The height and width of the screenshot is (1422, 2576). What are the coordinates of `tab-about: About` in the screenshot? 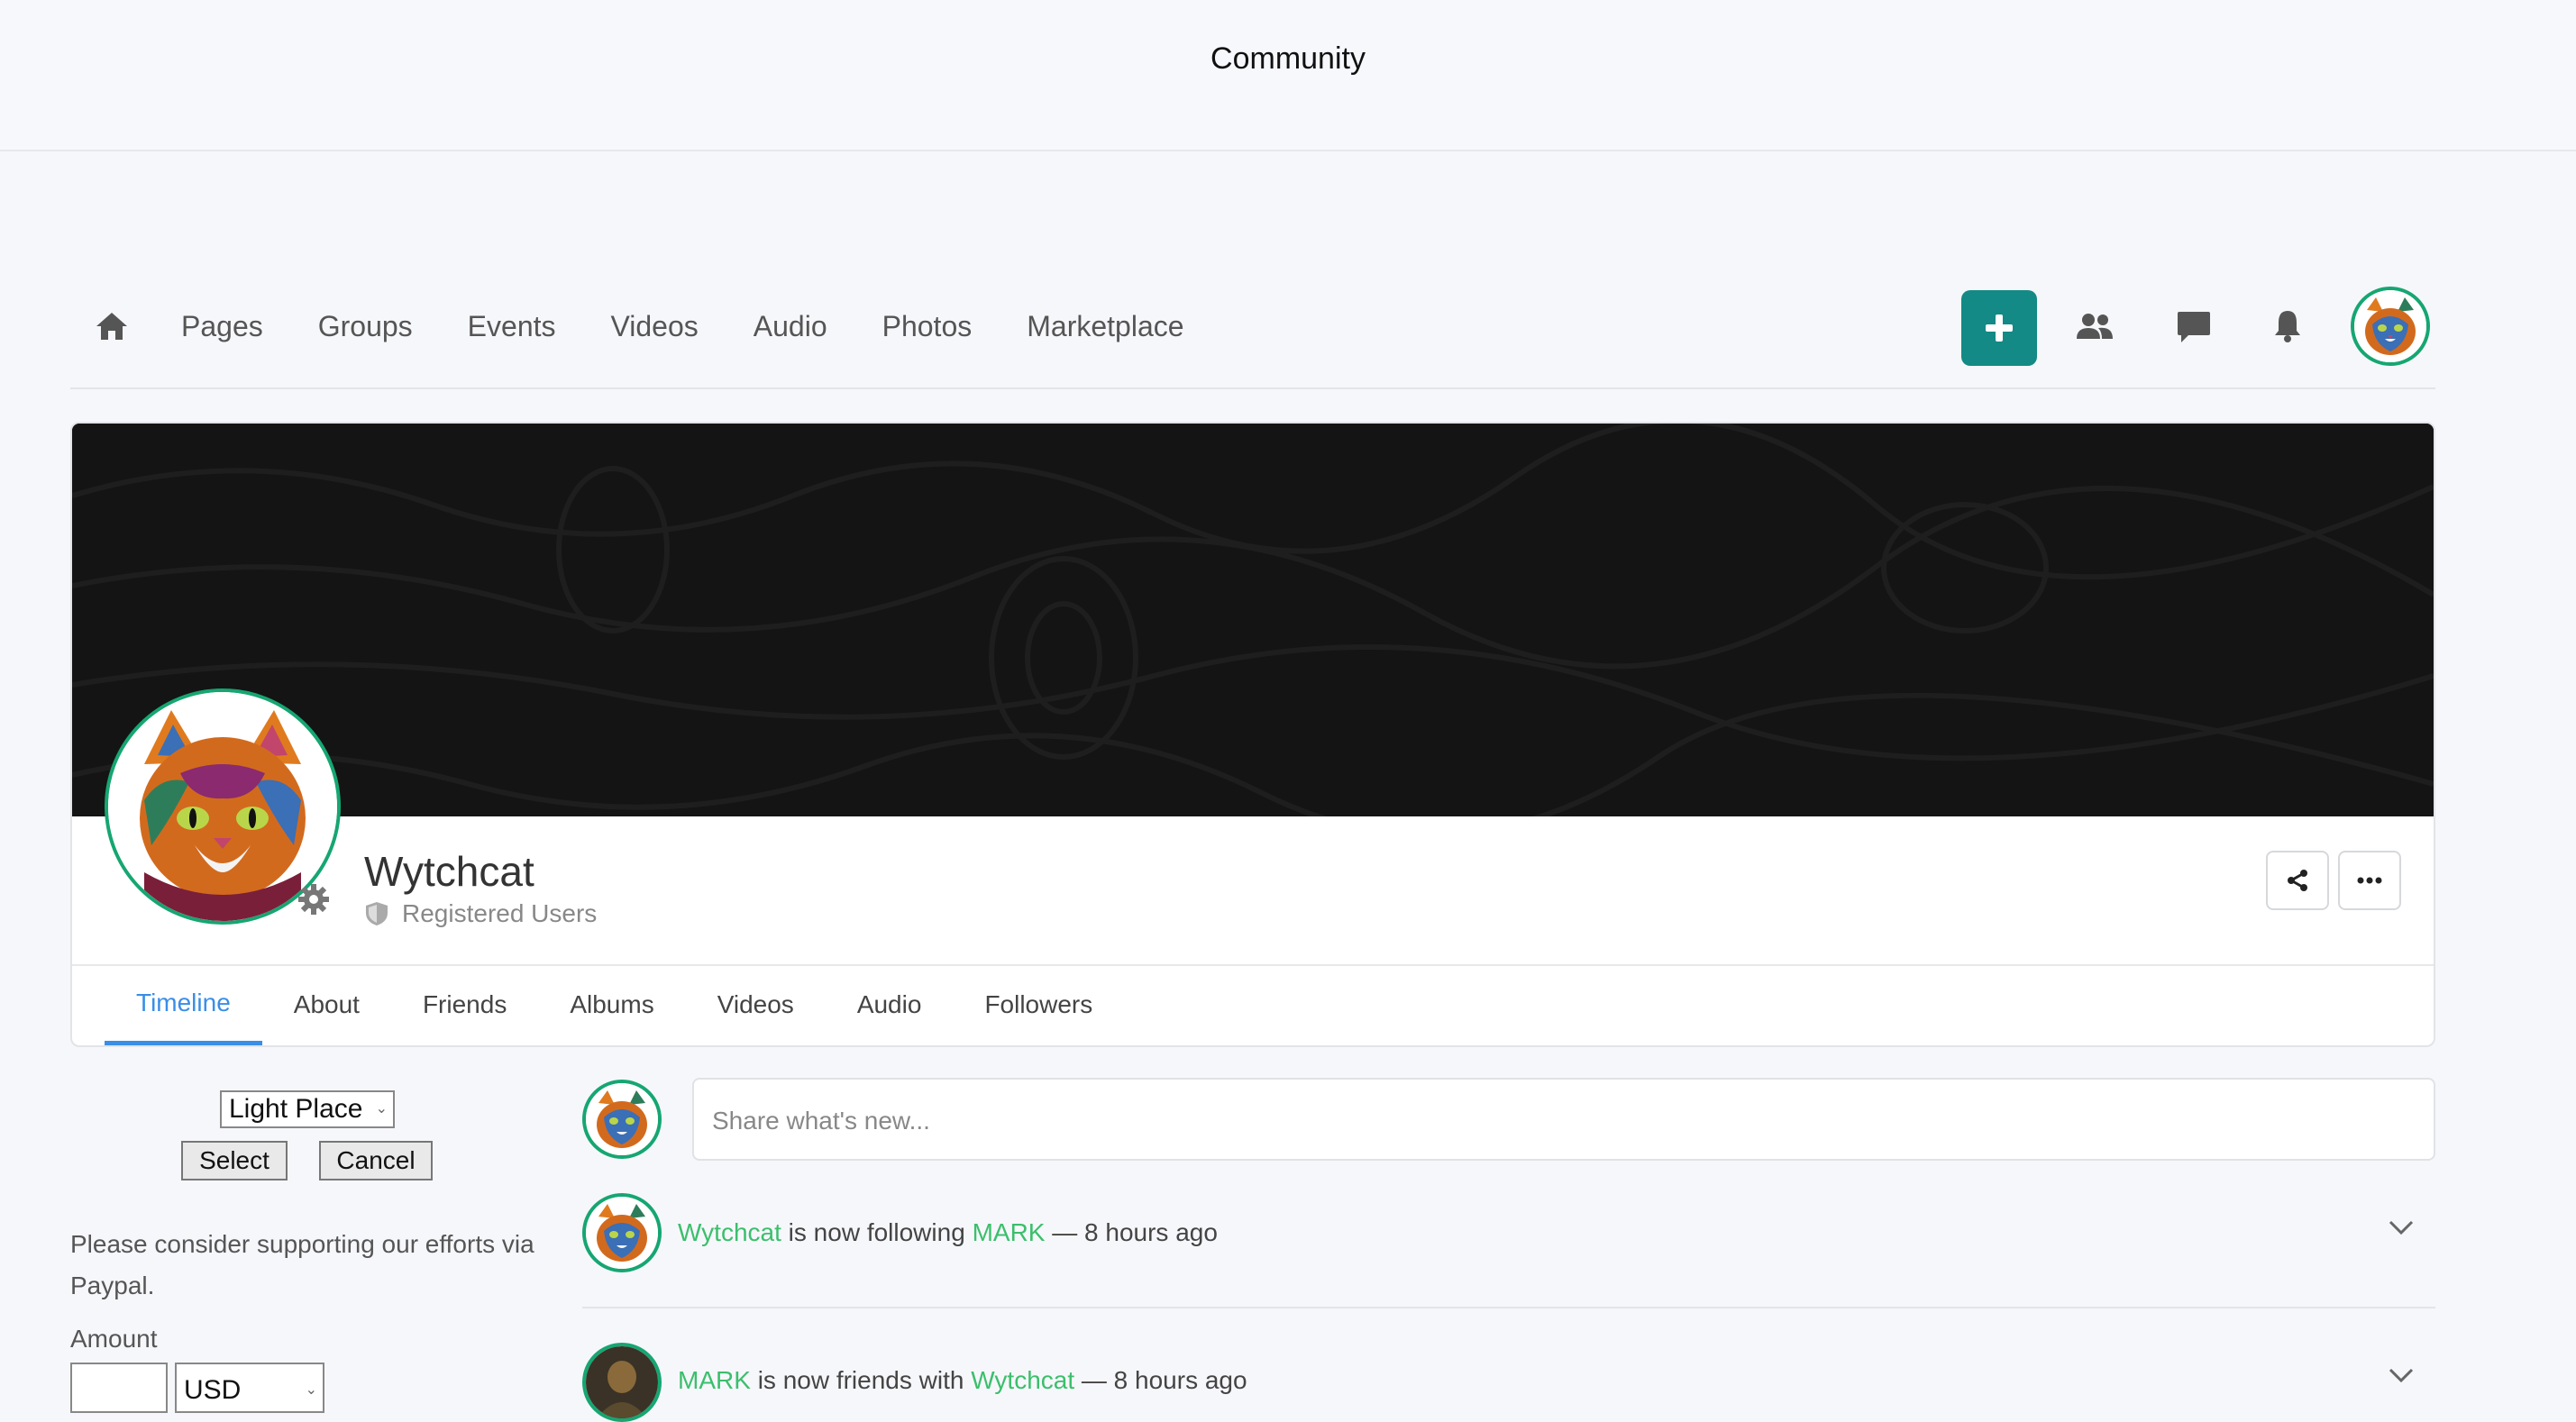 It's located at (326, 1005).